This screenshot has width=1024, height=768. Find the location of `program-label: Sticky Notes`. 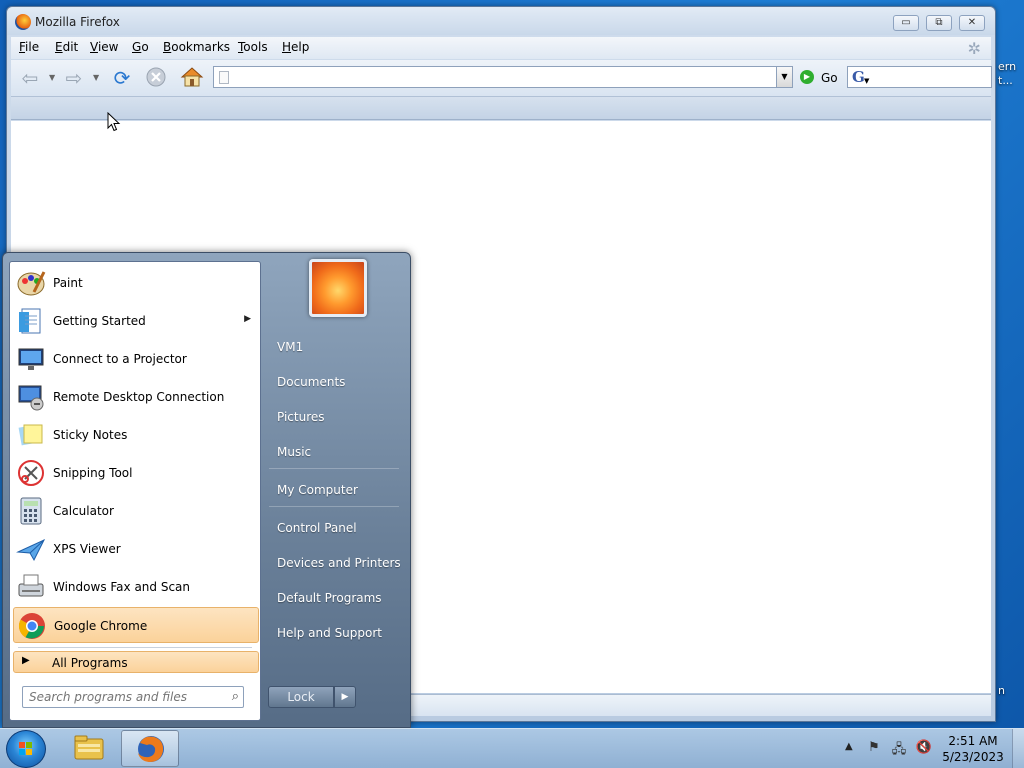

program-label: Sticky Notes is located at coordinates (90, 435).